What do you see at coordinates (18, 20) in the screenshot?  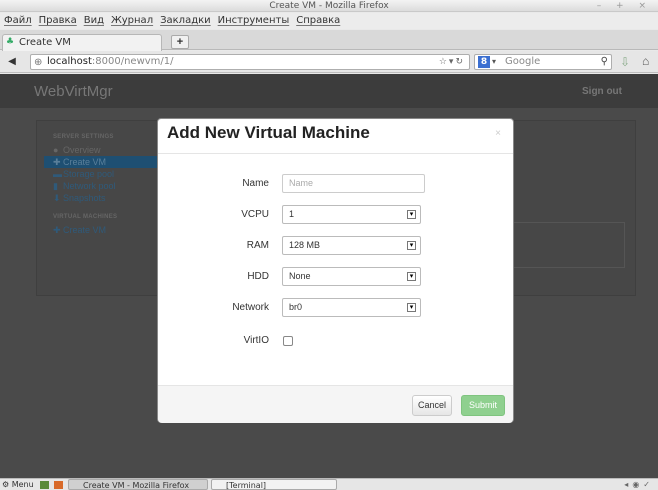 I see `menu-file: Файл` at bounding box center [18, 20].